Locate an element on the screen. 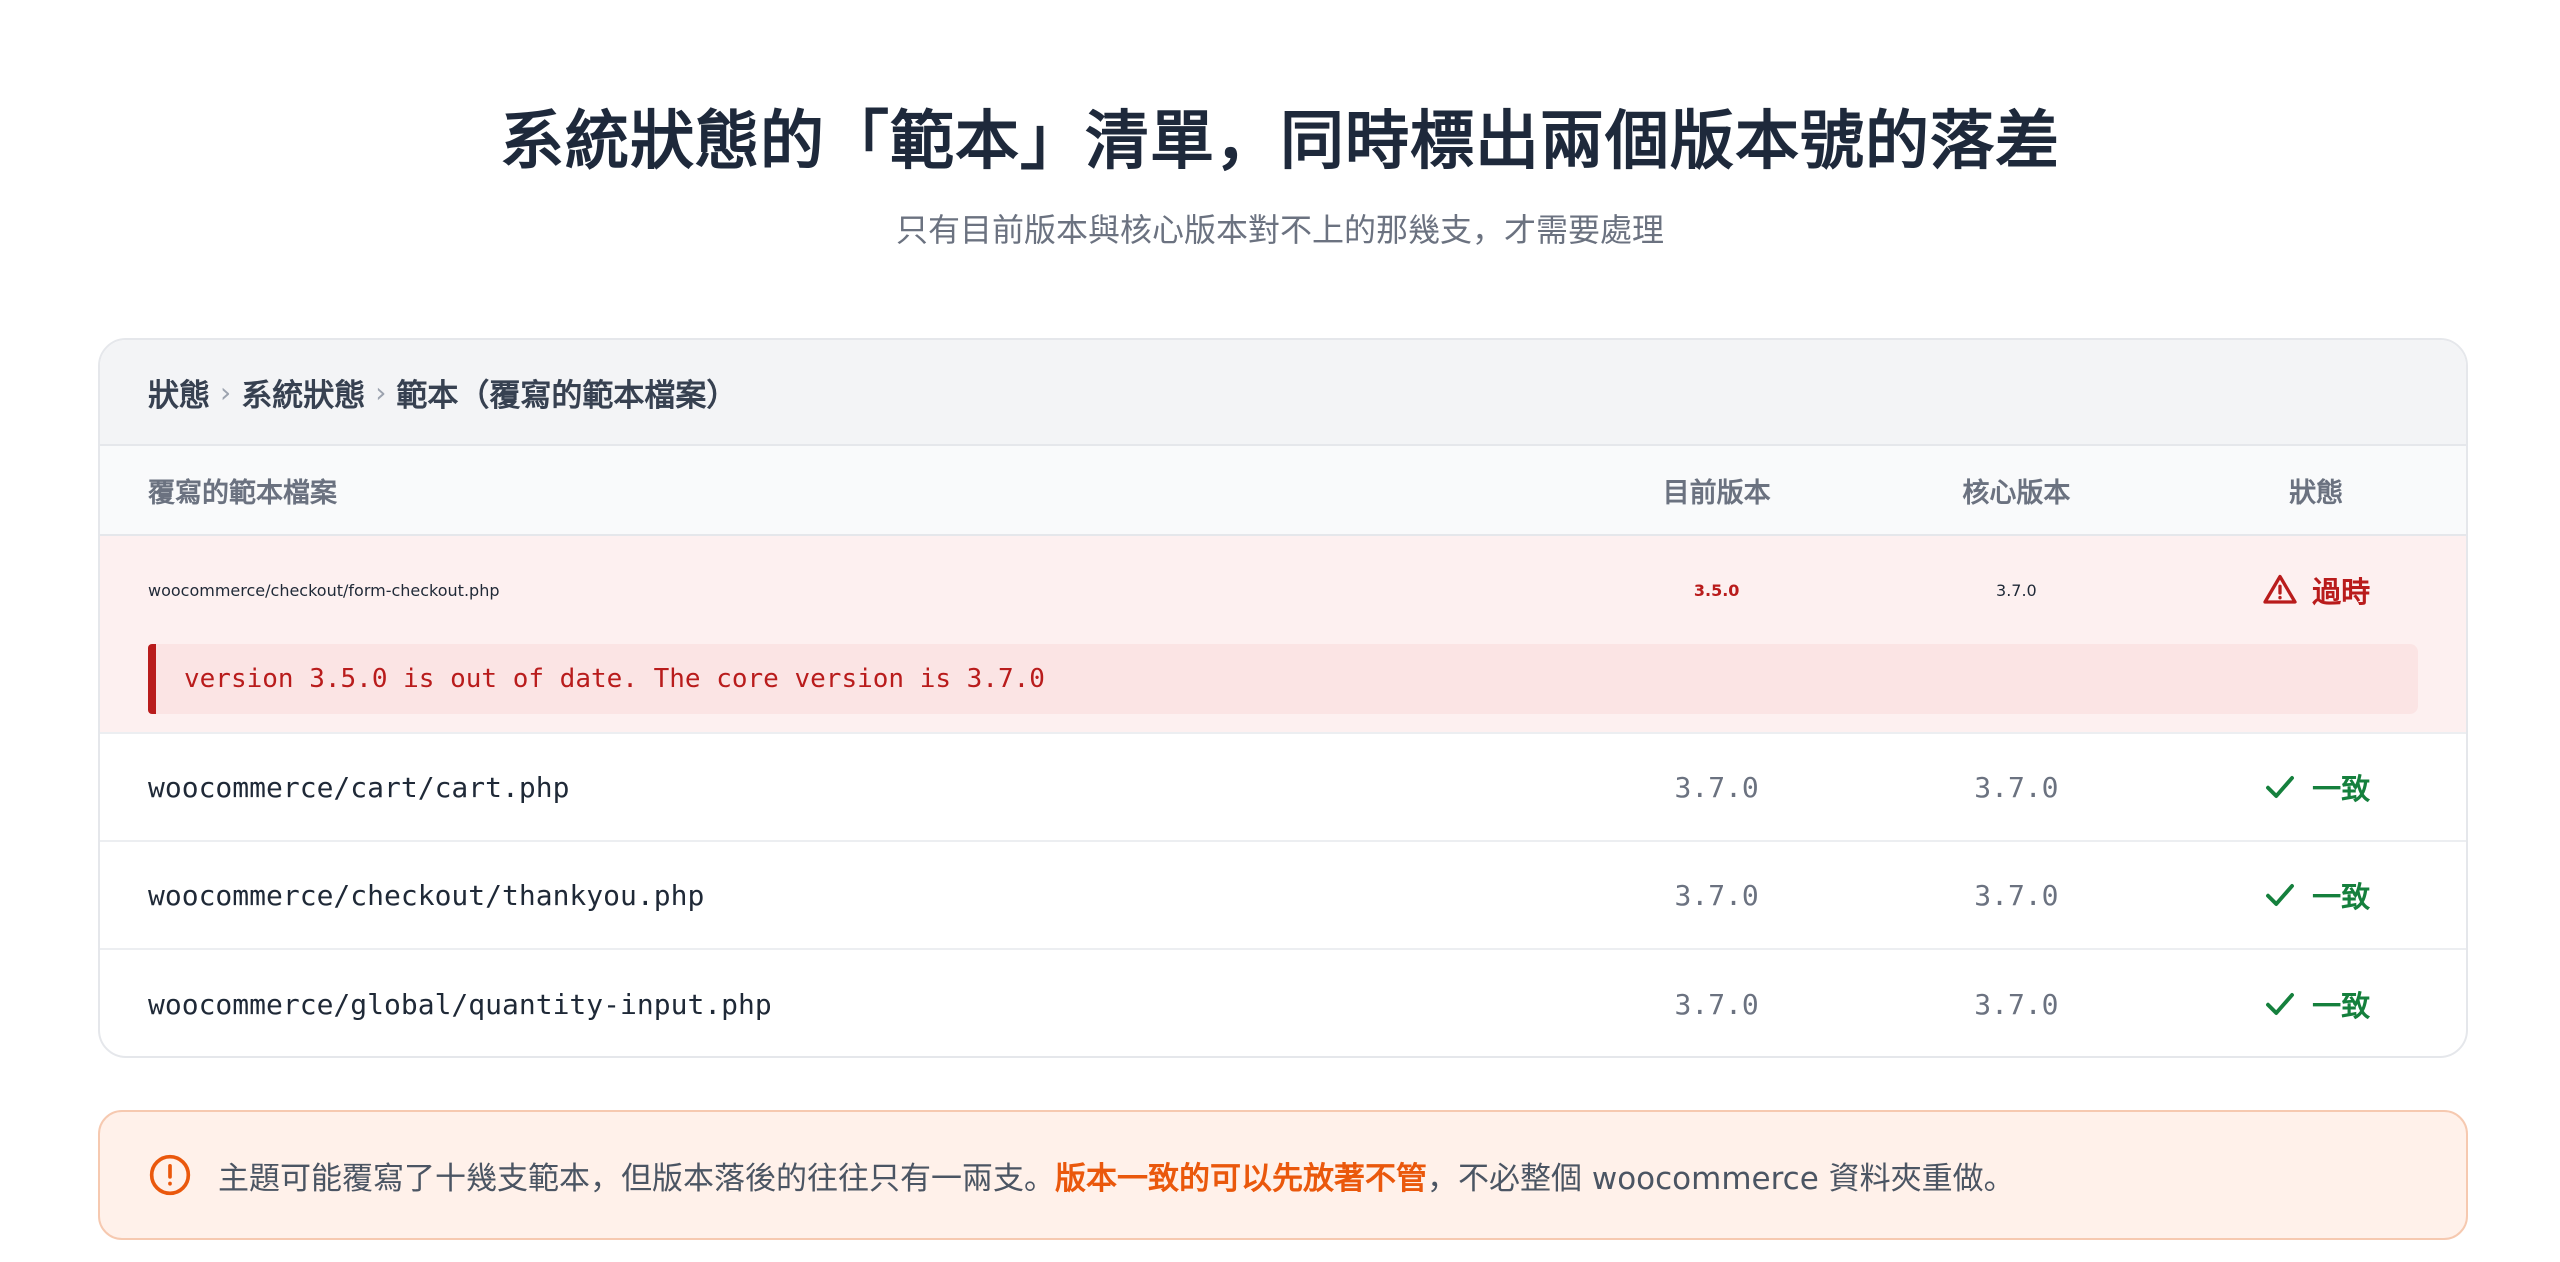 This screenshot has height=1262, width=2560. current-version: 3.5.0 is located at coordinates (1716, 590).